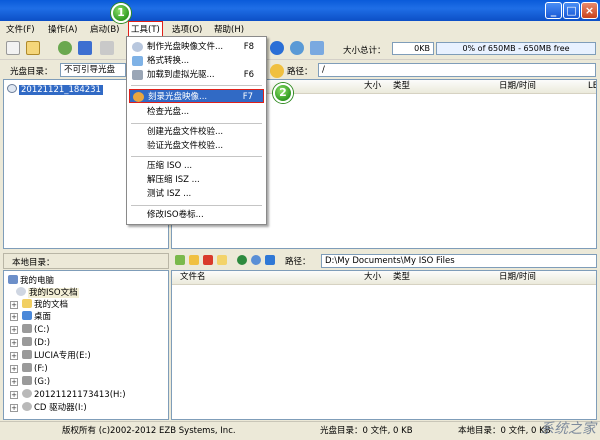 This screenshot has width=600, height=440. What do you see at coordinates (137, 61) in the screenshot?
I see `convert-icon` at bounding box center [137, 61].